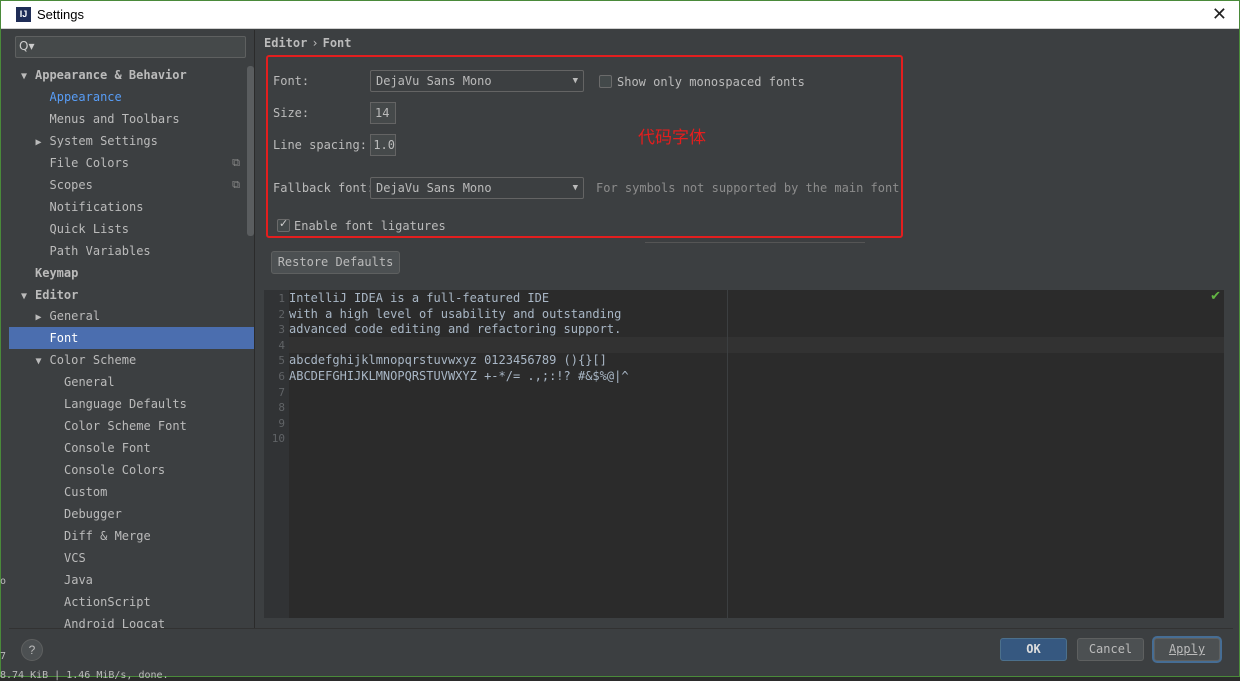 The image size is (1240, 681). I want to click on line-spacing-label: Line spacing:, so click(320, 145).